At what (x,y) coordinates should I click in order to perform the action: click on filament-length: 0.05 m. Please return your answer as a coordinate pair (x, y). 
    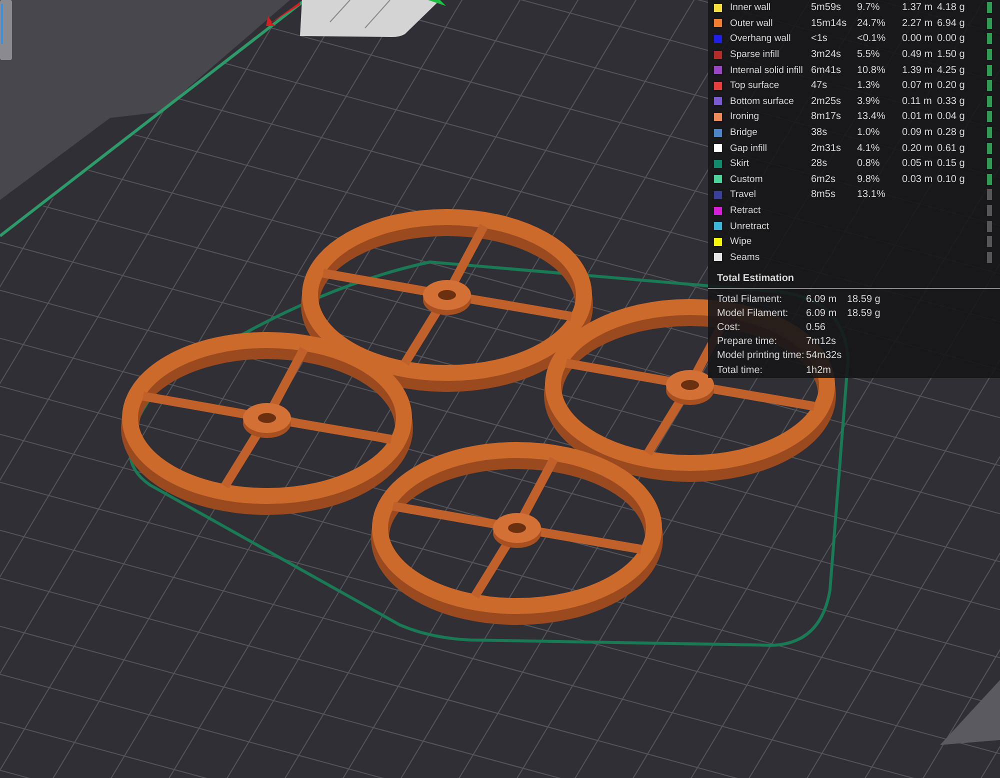
    Looking at the image, I should click on (918, 164).